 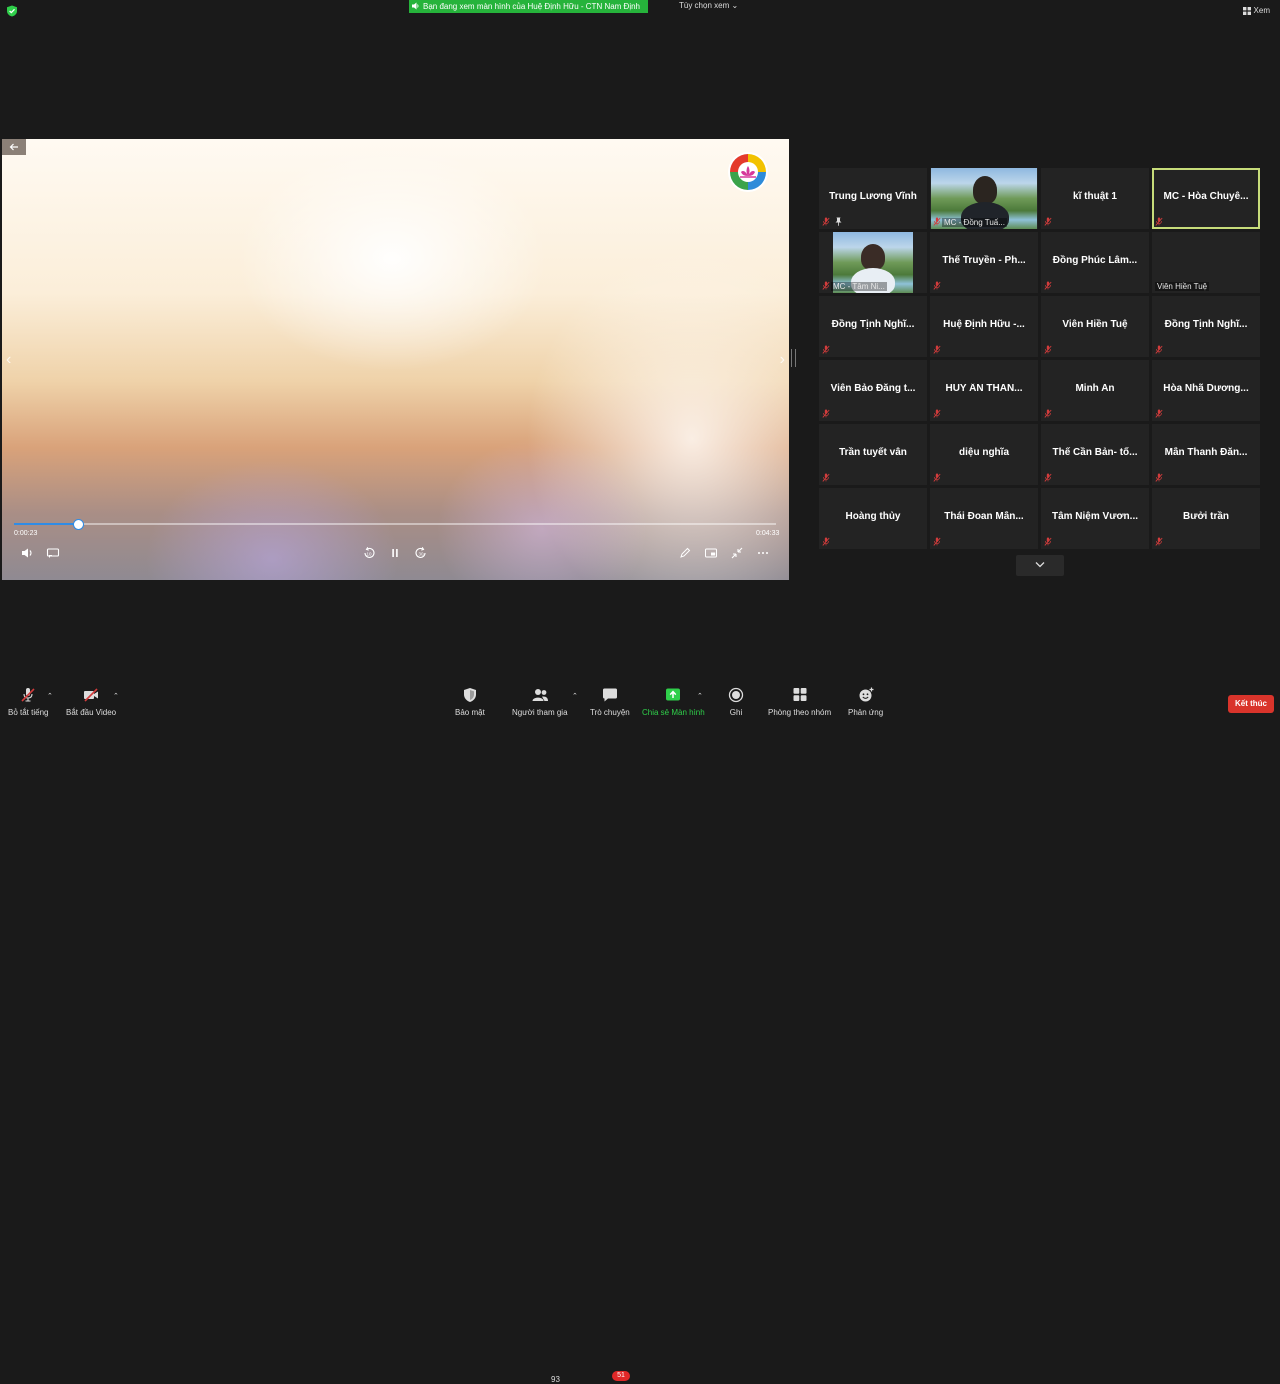 I want to click on speaker-icon, so click(x=415, y=6).